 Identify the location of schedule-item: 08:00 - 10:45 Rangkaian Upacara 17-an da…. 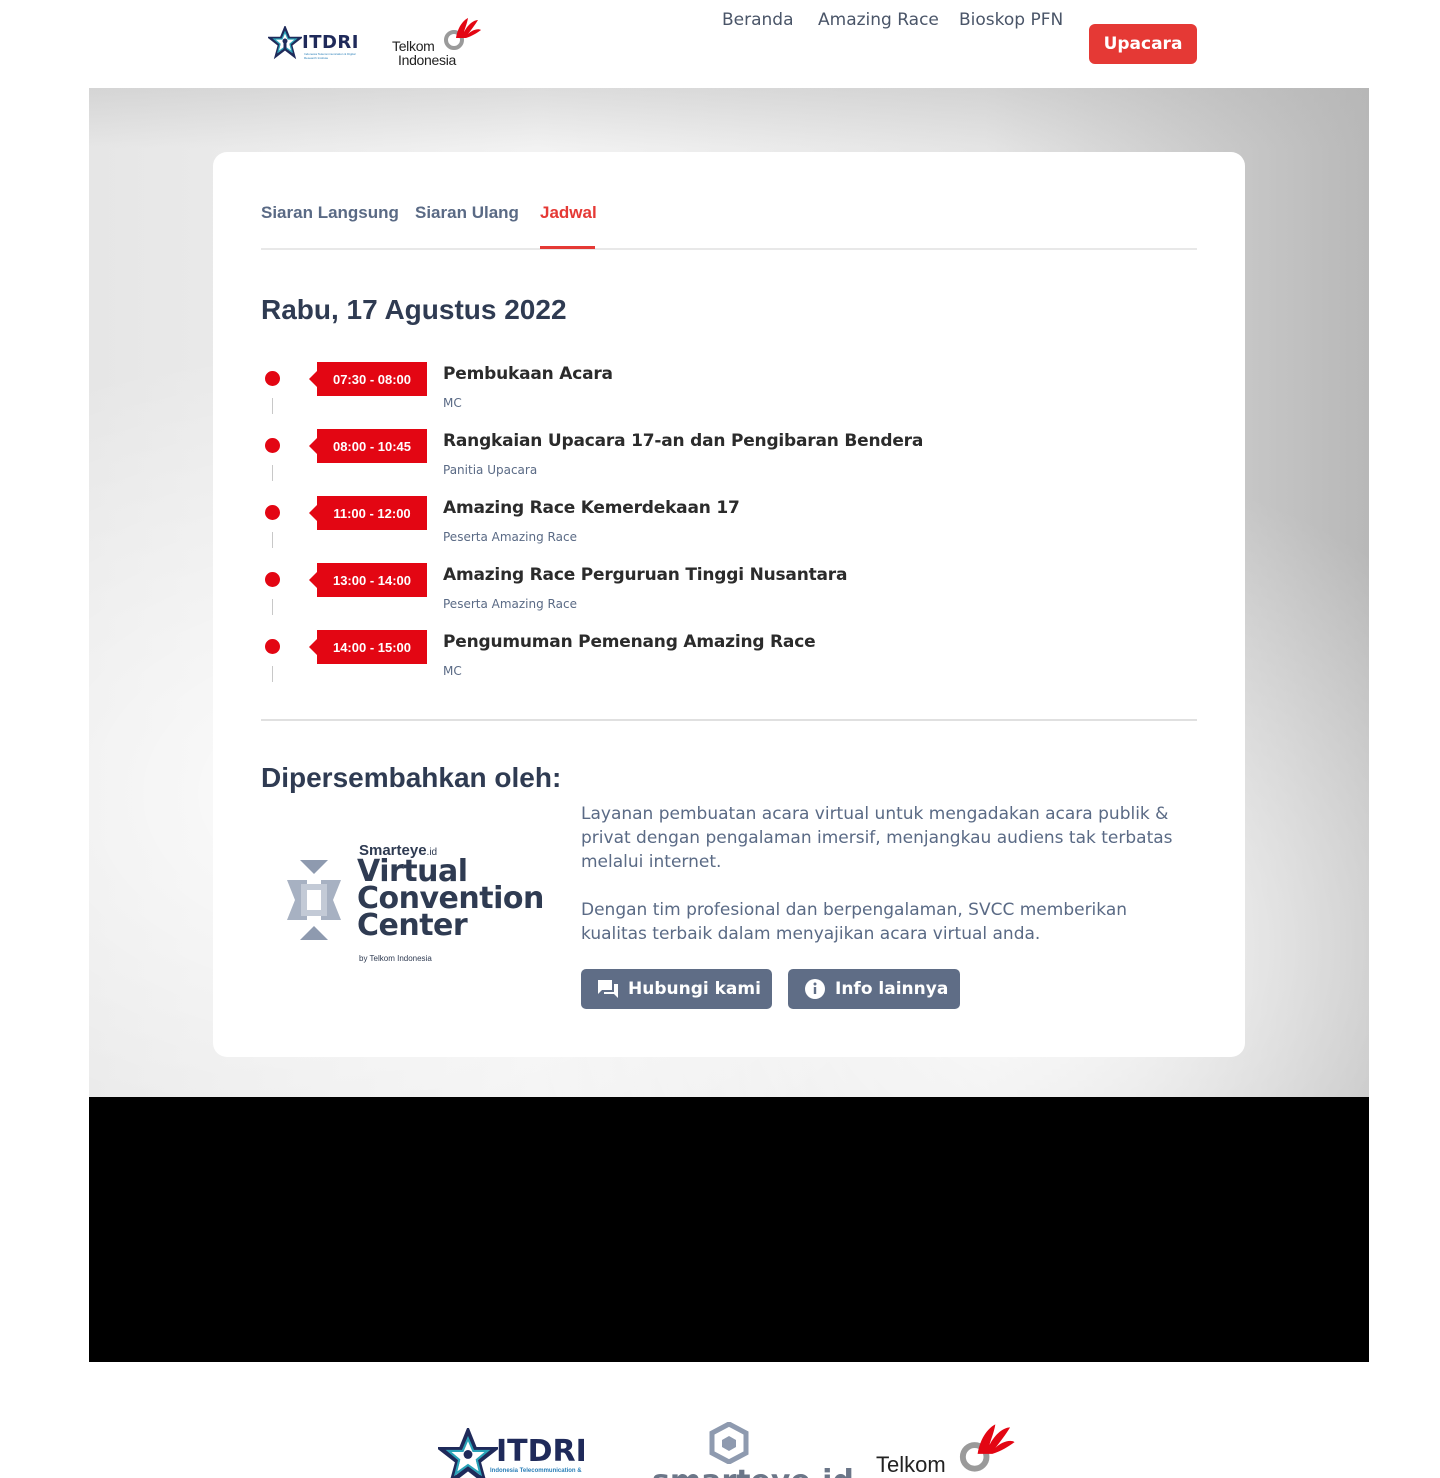
(729, 462).